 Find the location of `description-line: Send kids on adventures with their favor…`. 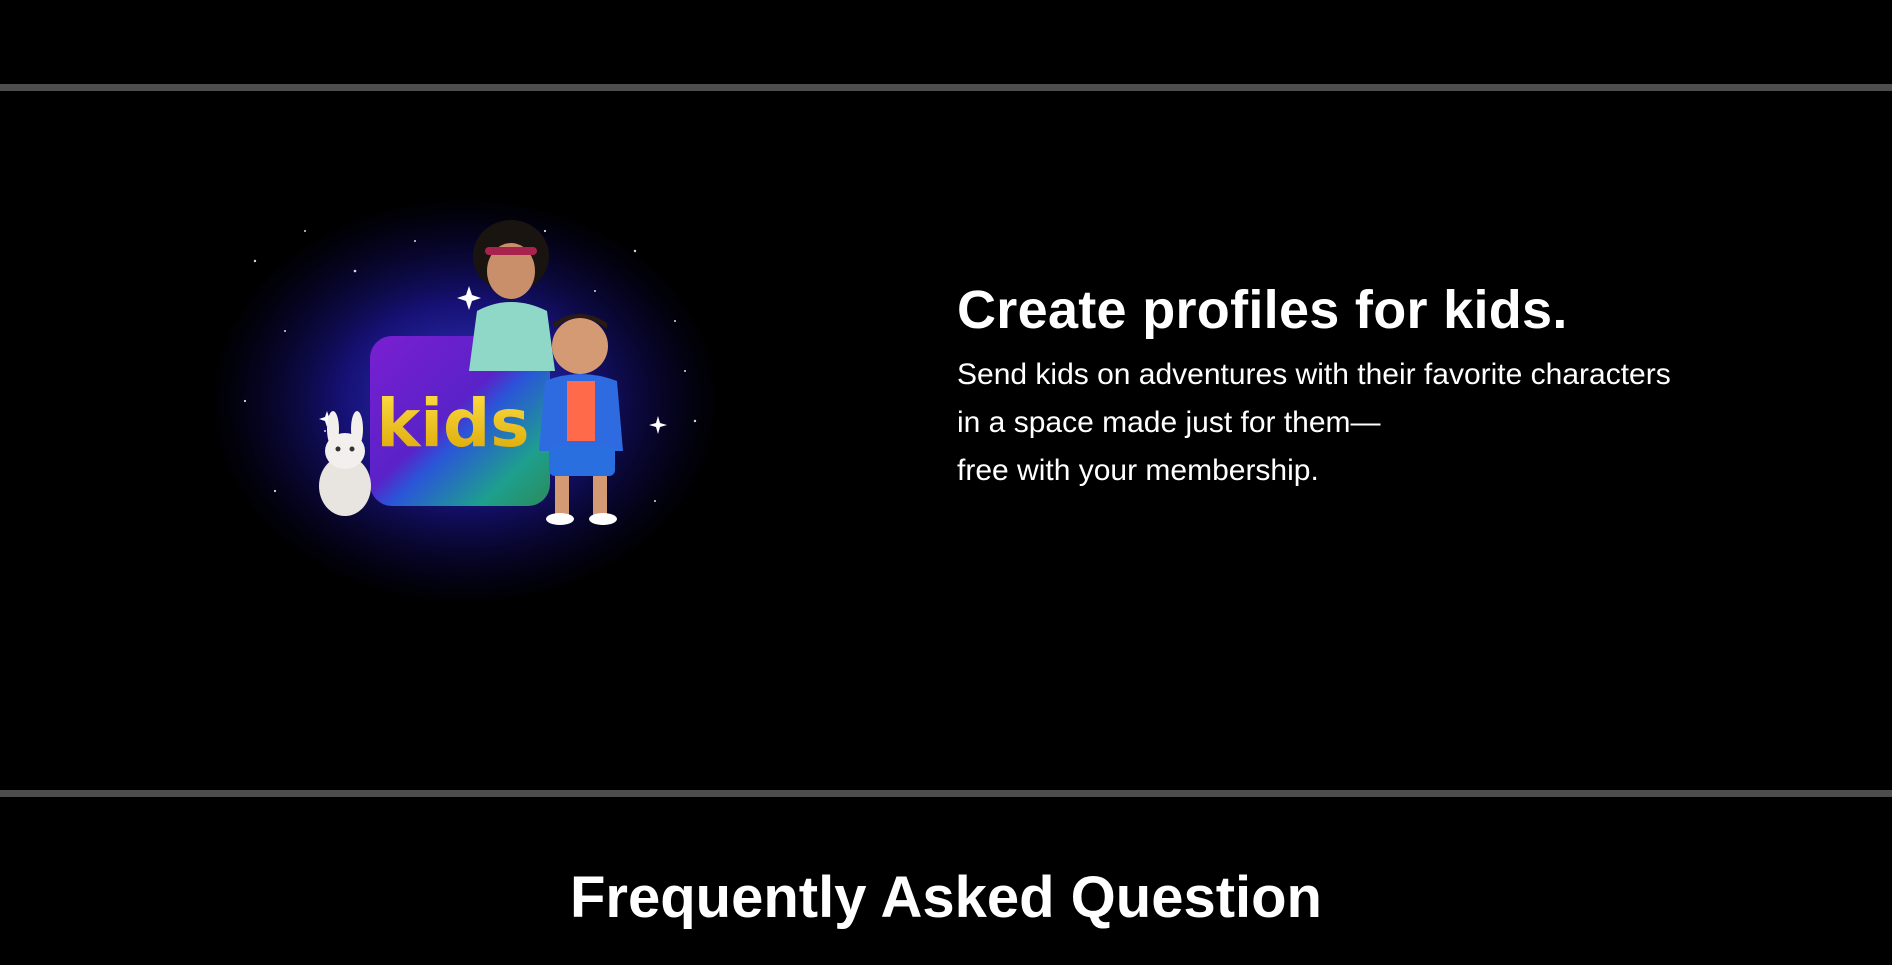

description-line: Send kids on adventures with their favor… is located at coordinates (1314, 374).